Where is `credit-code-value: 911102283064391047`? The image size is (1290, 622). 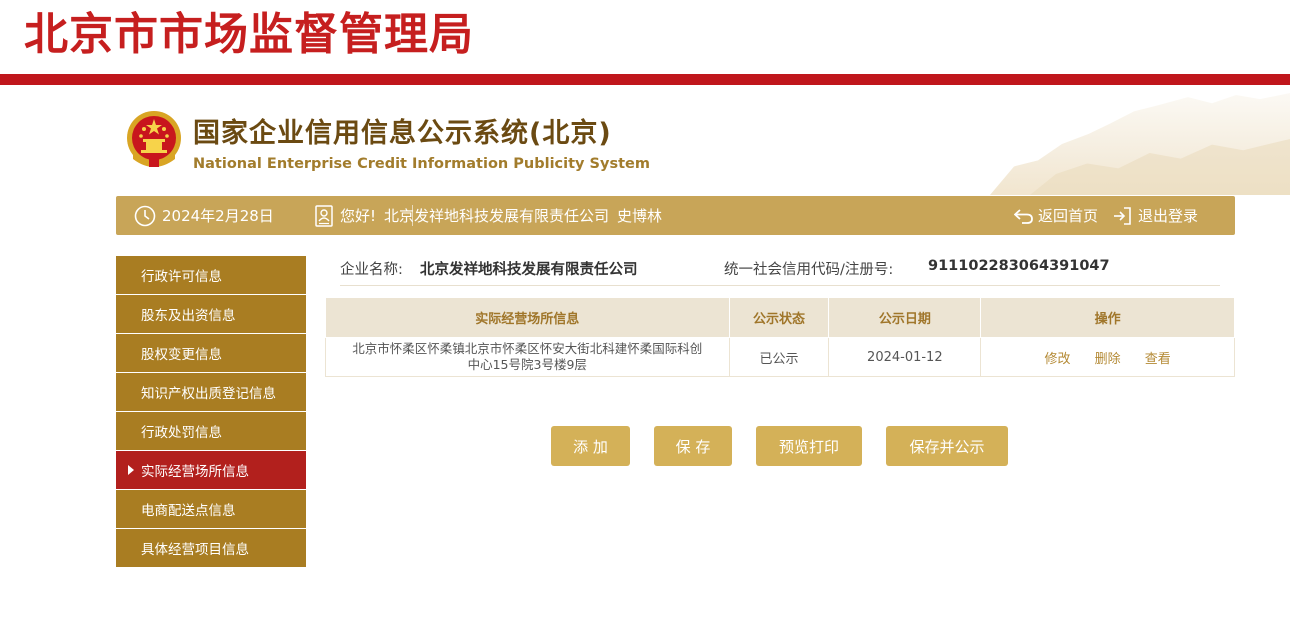 credit-code-value: 911102283064391047 is located at coordinates (1019, 266).